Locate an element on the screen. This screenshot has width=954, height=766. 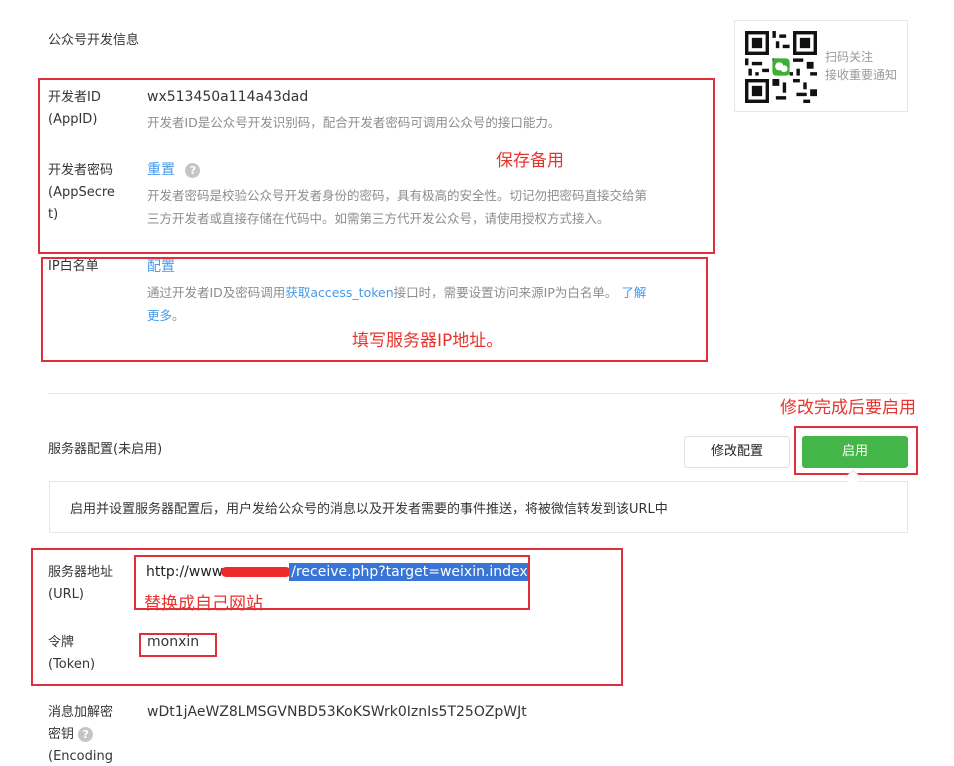
encoding-key-label-line1: 消息加解密 is located at coordinates (81, 712).